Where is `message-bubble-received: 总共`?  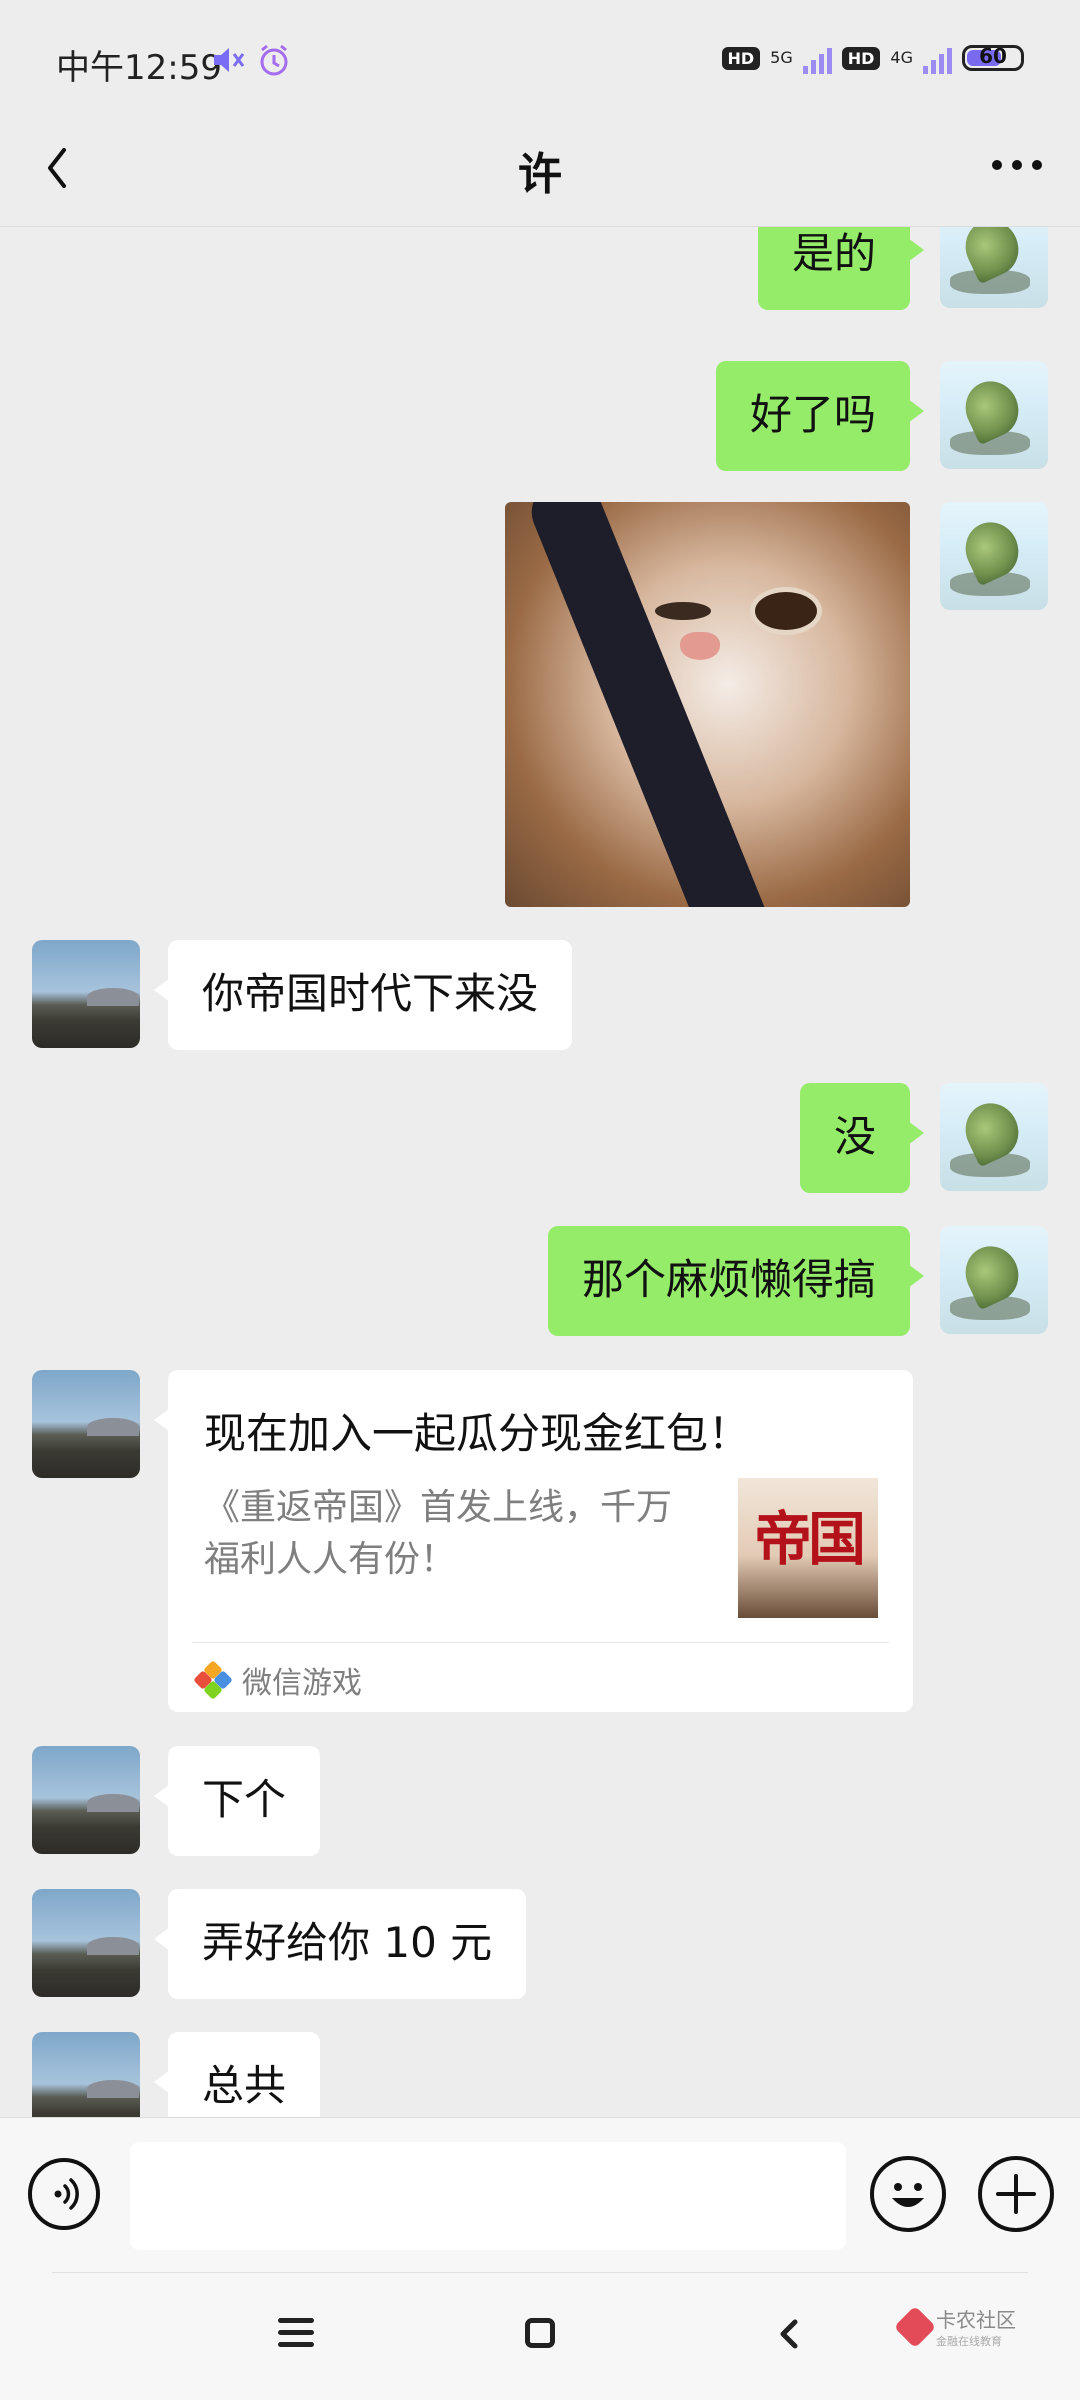 message-bubble-received: 总共 is located at coordinates (237, 2074).